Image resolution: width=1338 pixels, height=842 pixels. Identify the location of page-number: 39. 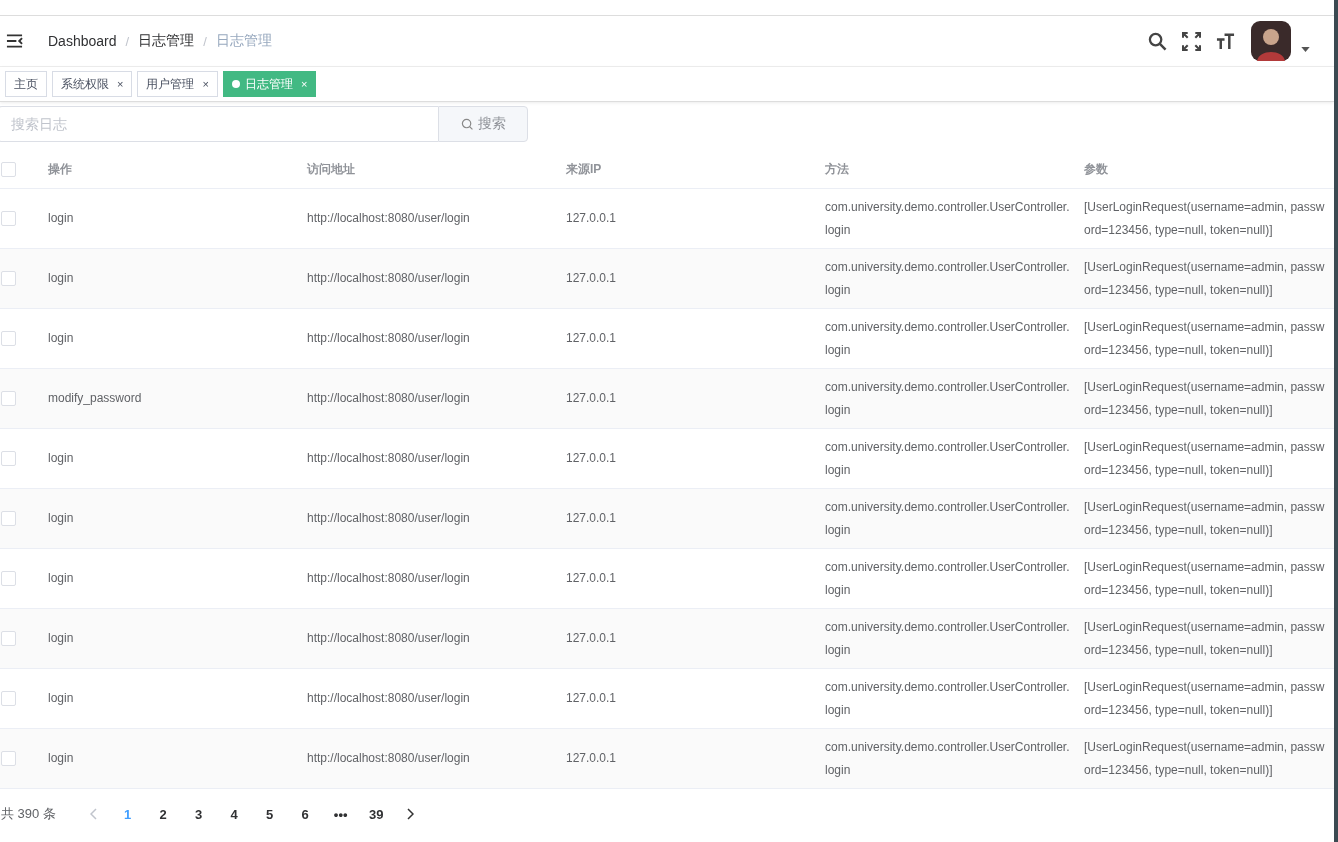
(376, 814).